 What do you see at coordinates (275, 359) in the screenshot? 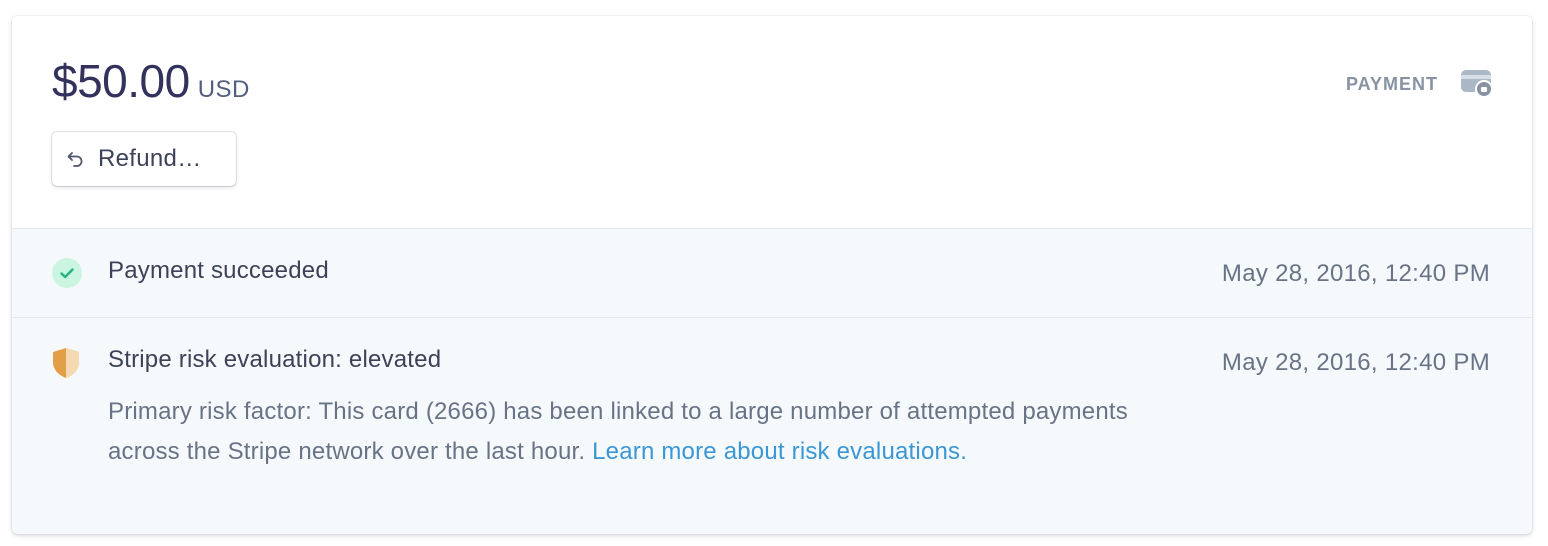
I see `timeline-item-title: Stripe risk evaluation: elevated` at bounding box center [275, 359].